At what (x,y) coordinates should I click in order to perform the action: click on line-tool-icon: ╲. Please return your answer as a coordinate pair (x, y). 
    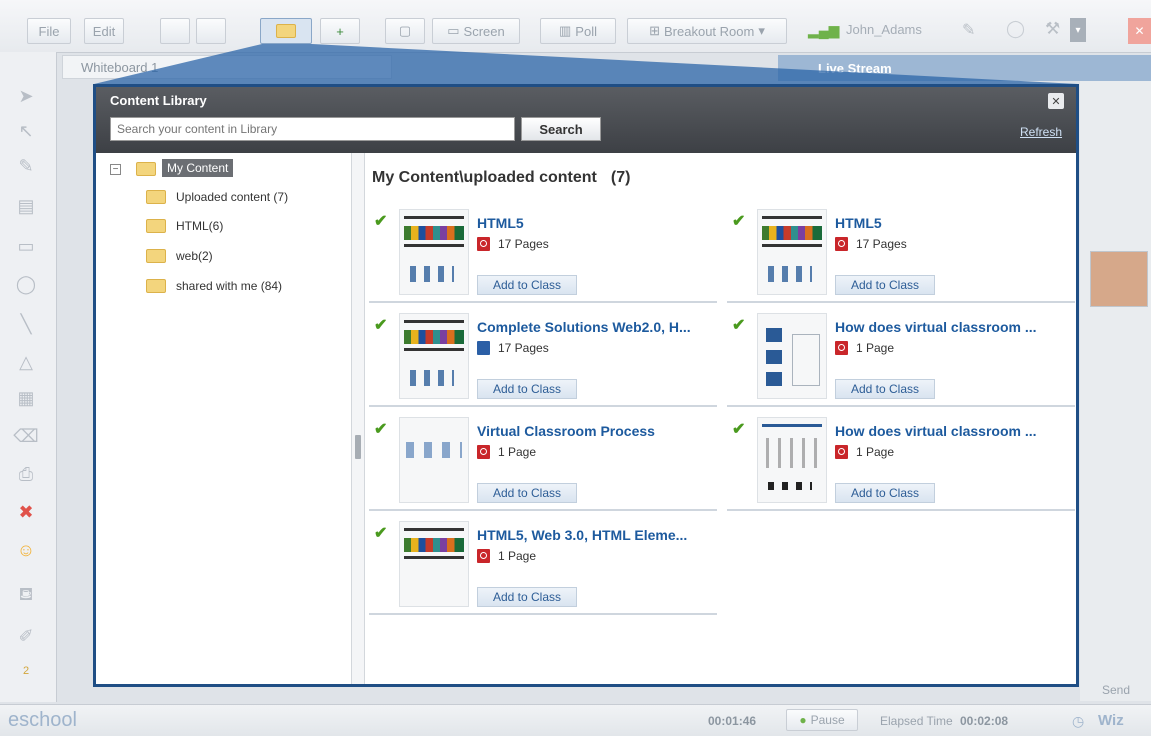
    Looking at the image, I should click on (26, 324).